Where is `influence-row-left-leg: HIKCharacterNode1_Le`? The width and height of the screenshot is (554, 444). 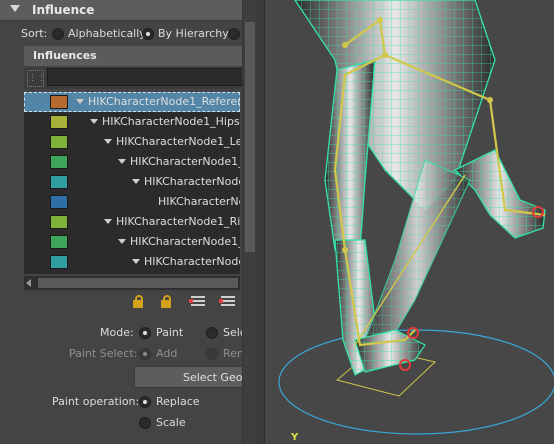 influence-row-left-leg: HIKCharacterNode1_Le is located at coordinates (132, 162).